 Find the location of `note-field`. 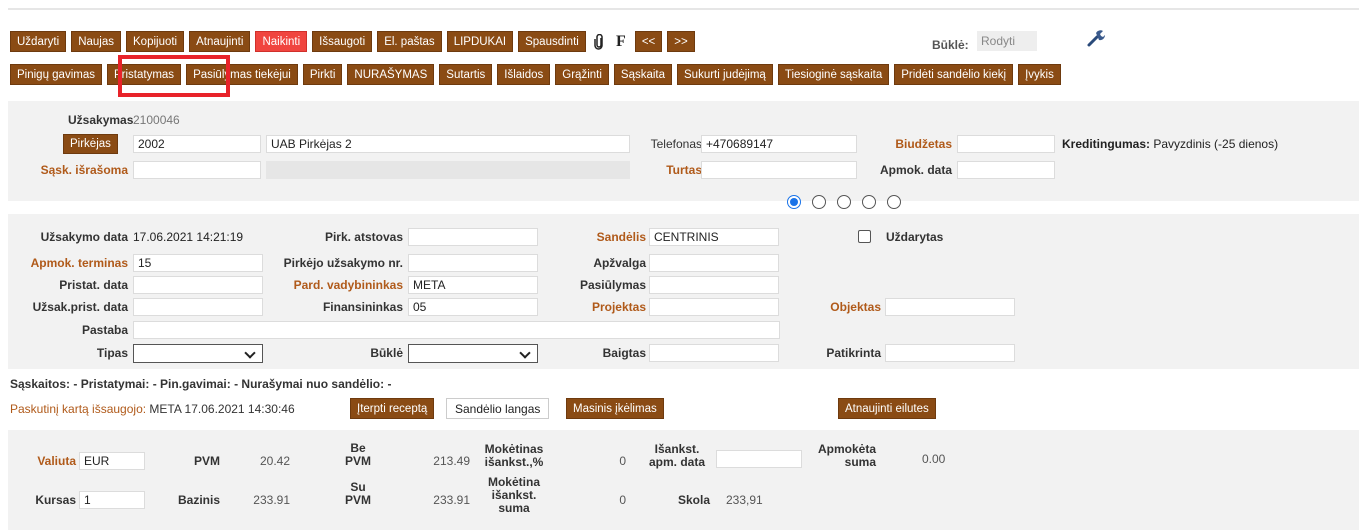

note-field is located at coordinates (456, 330).